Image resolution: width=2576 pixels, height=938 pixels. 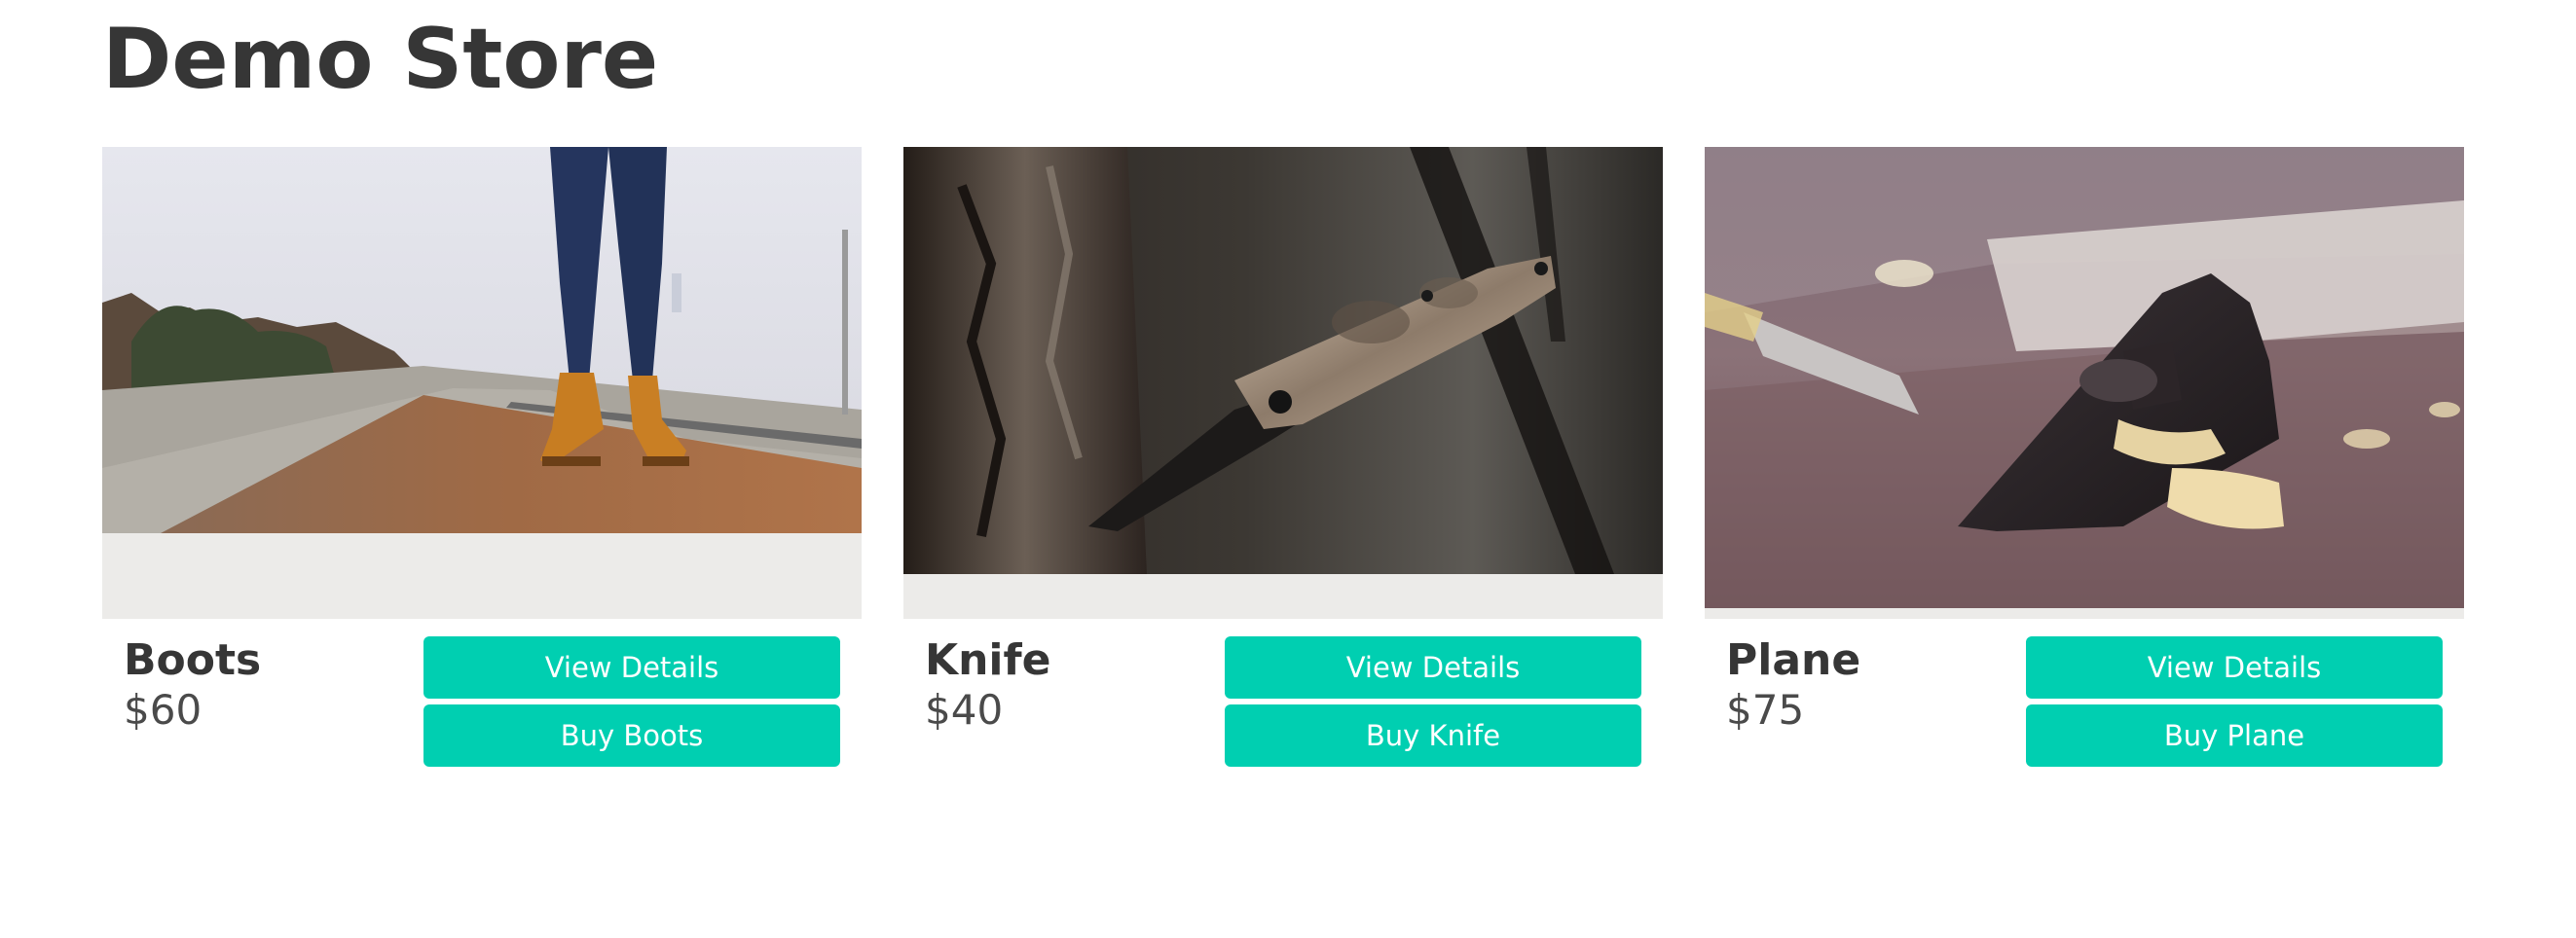 I want to click on product-info: Plane $75, so click(x=1793, y=701).